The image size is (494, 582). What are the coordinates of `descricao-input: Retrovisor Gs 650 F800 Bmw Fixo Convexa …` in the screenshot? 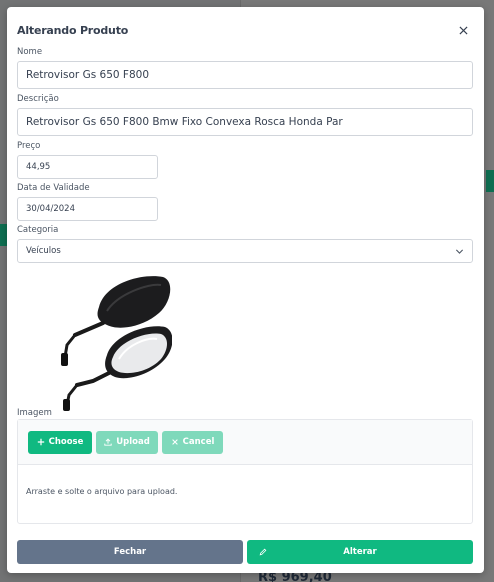 It's located at (245, 122).